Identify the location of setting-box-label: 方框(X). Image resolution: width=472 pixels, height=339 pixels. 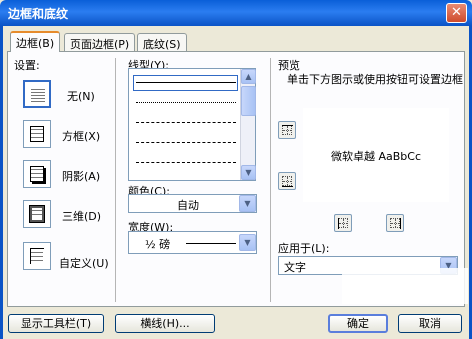
(81, 136).